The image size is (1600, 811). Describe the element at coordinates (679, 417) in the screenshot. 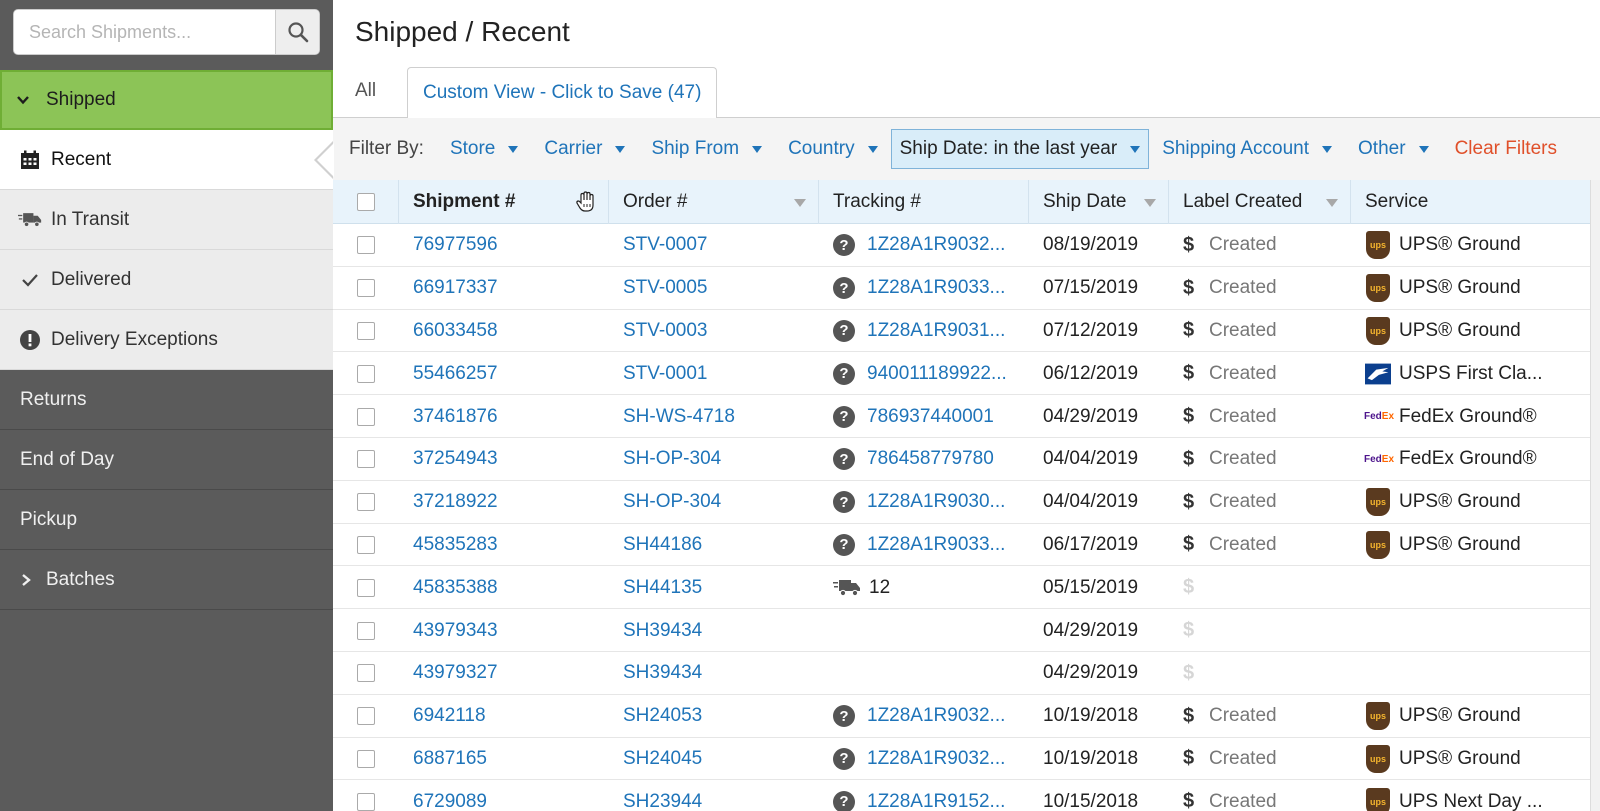

I see `order-link: SH-WS-4718` at that location.